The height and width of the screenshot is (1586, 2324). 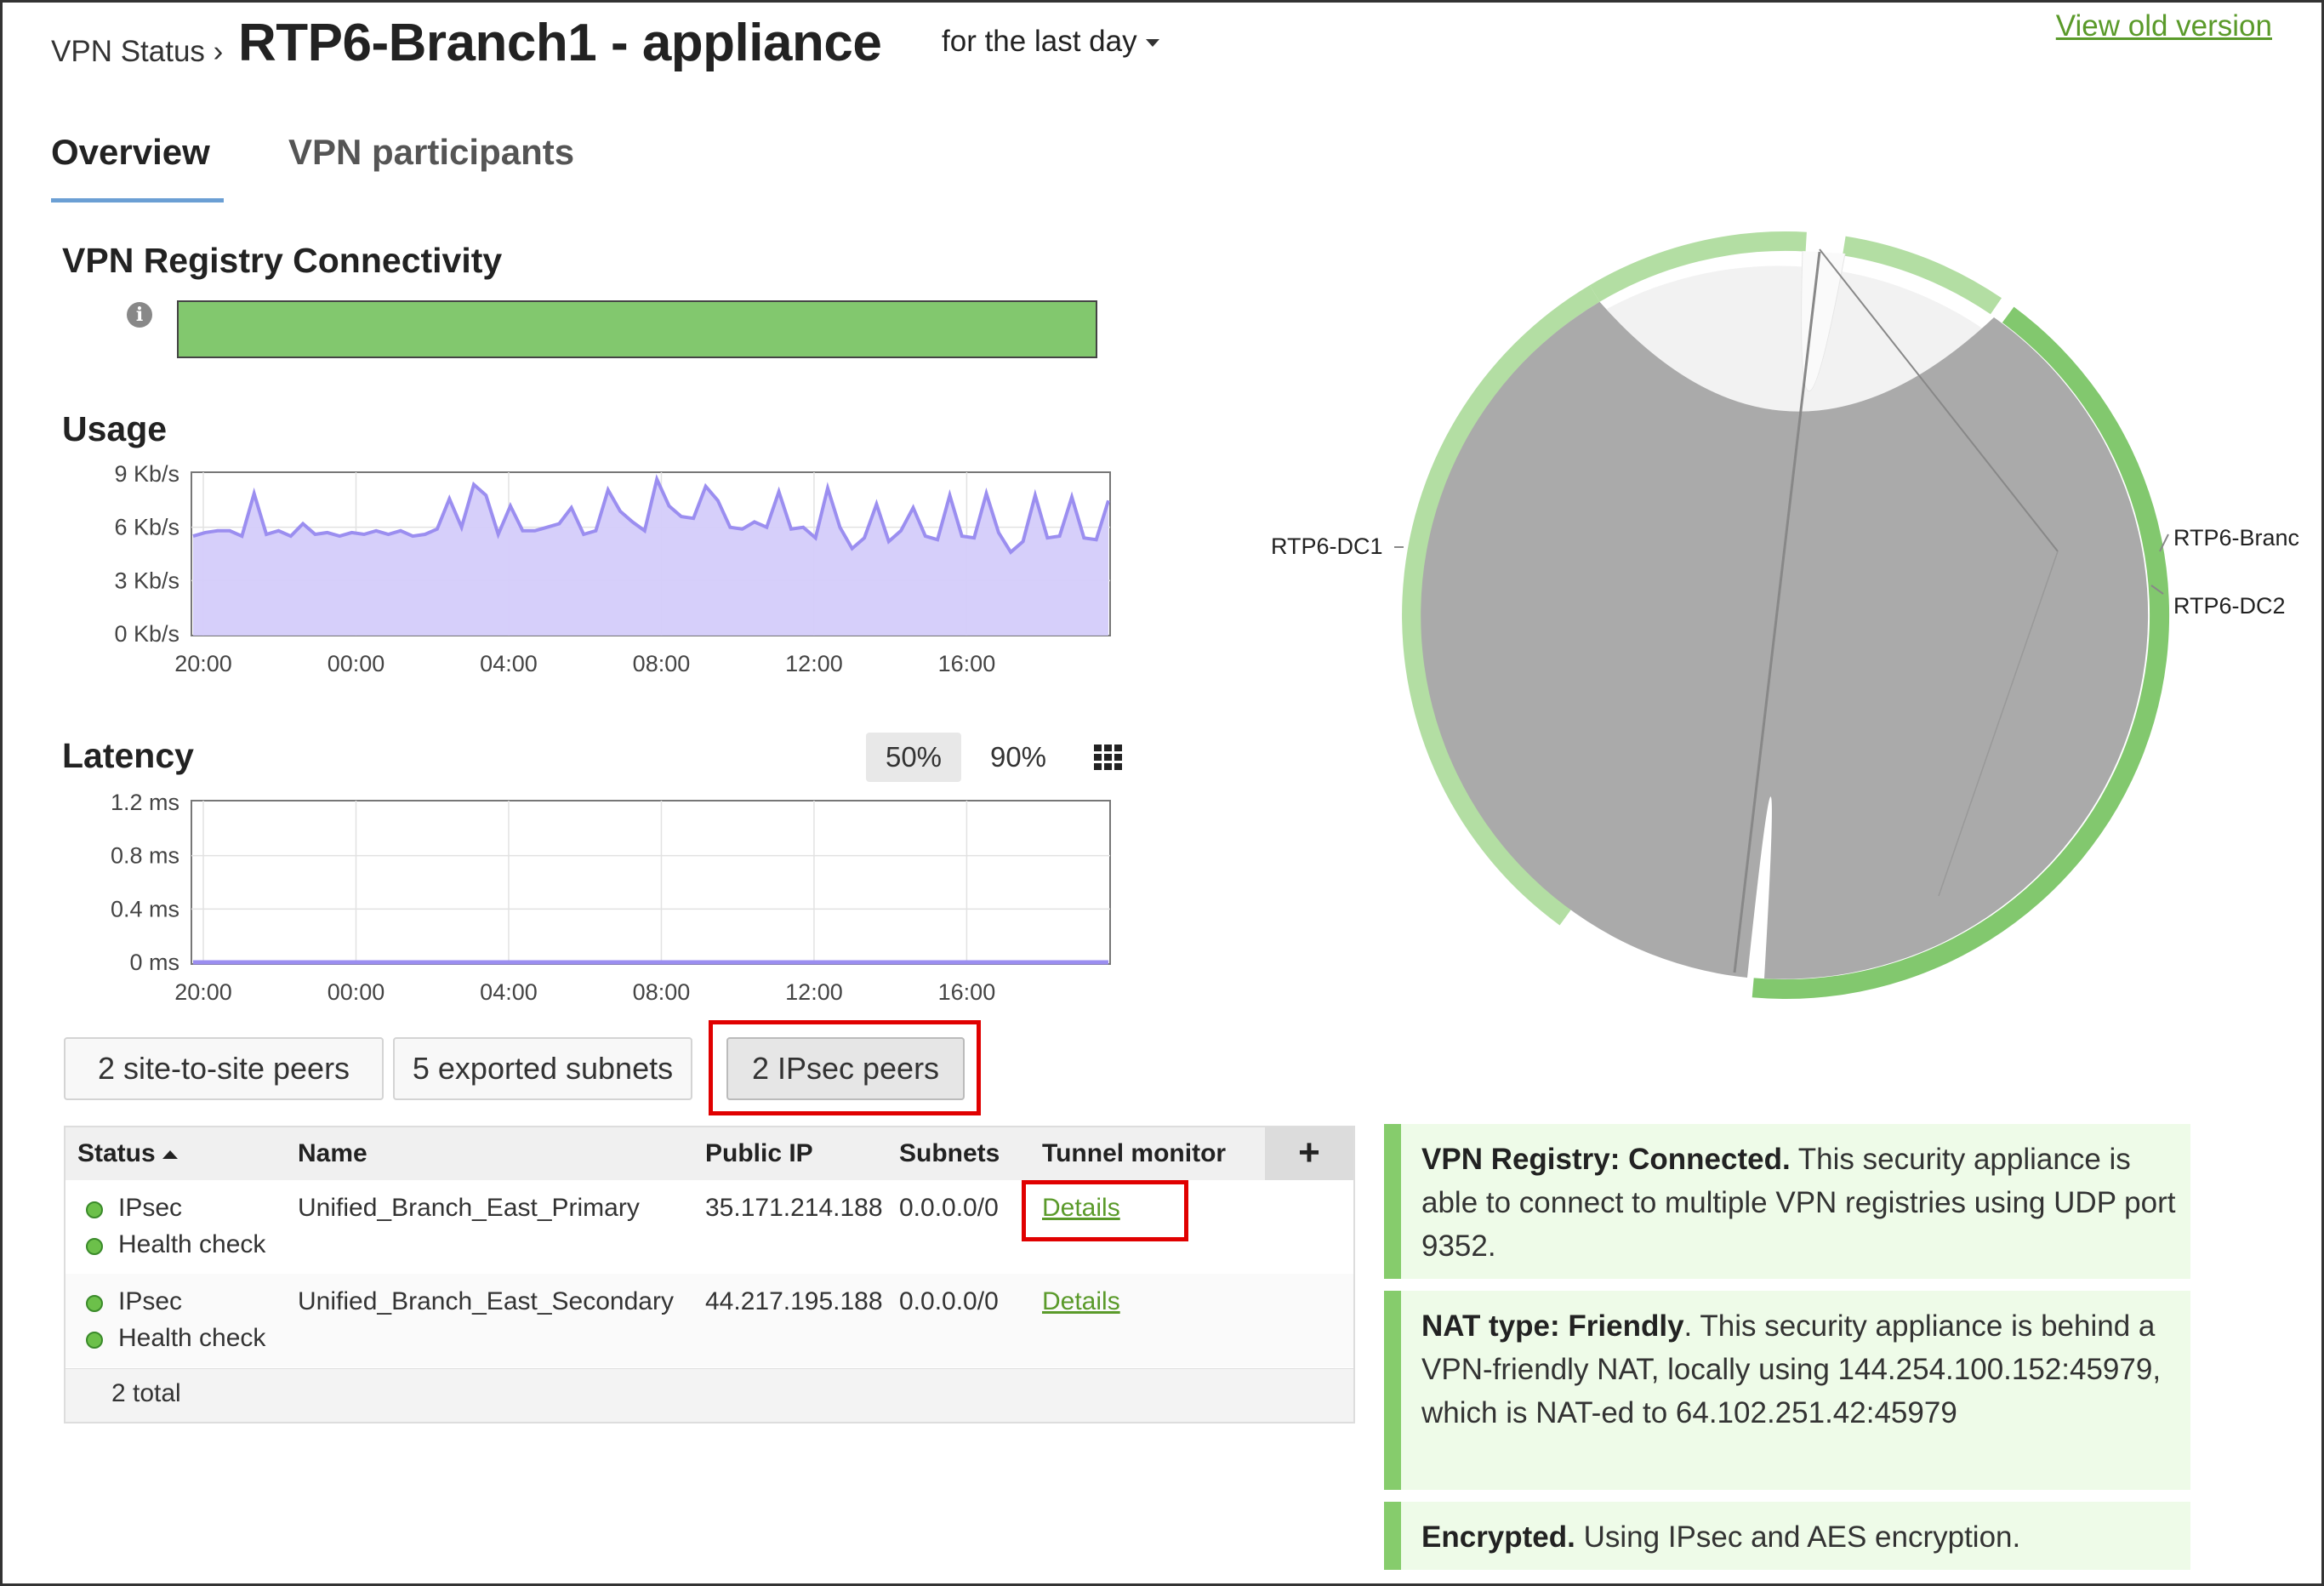 What do you see at coordinates (224, 1069) in the screenshot?
I see `filter-site-to-site-peers: 2 site-to-site peers` at bounding box center [224, 1069].